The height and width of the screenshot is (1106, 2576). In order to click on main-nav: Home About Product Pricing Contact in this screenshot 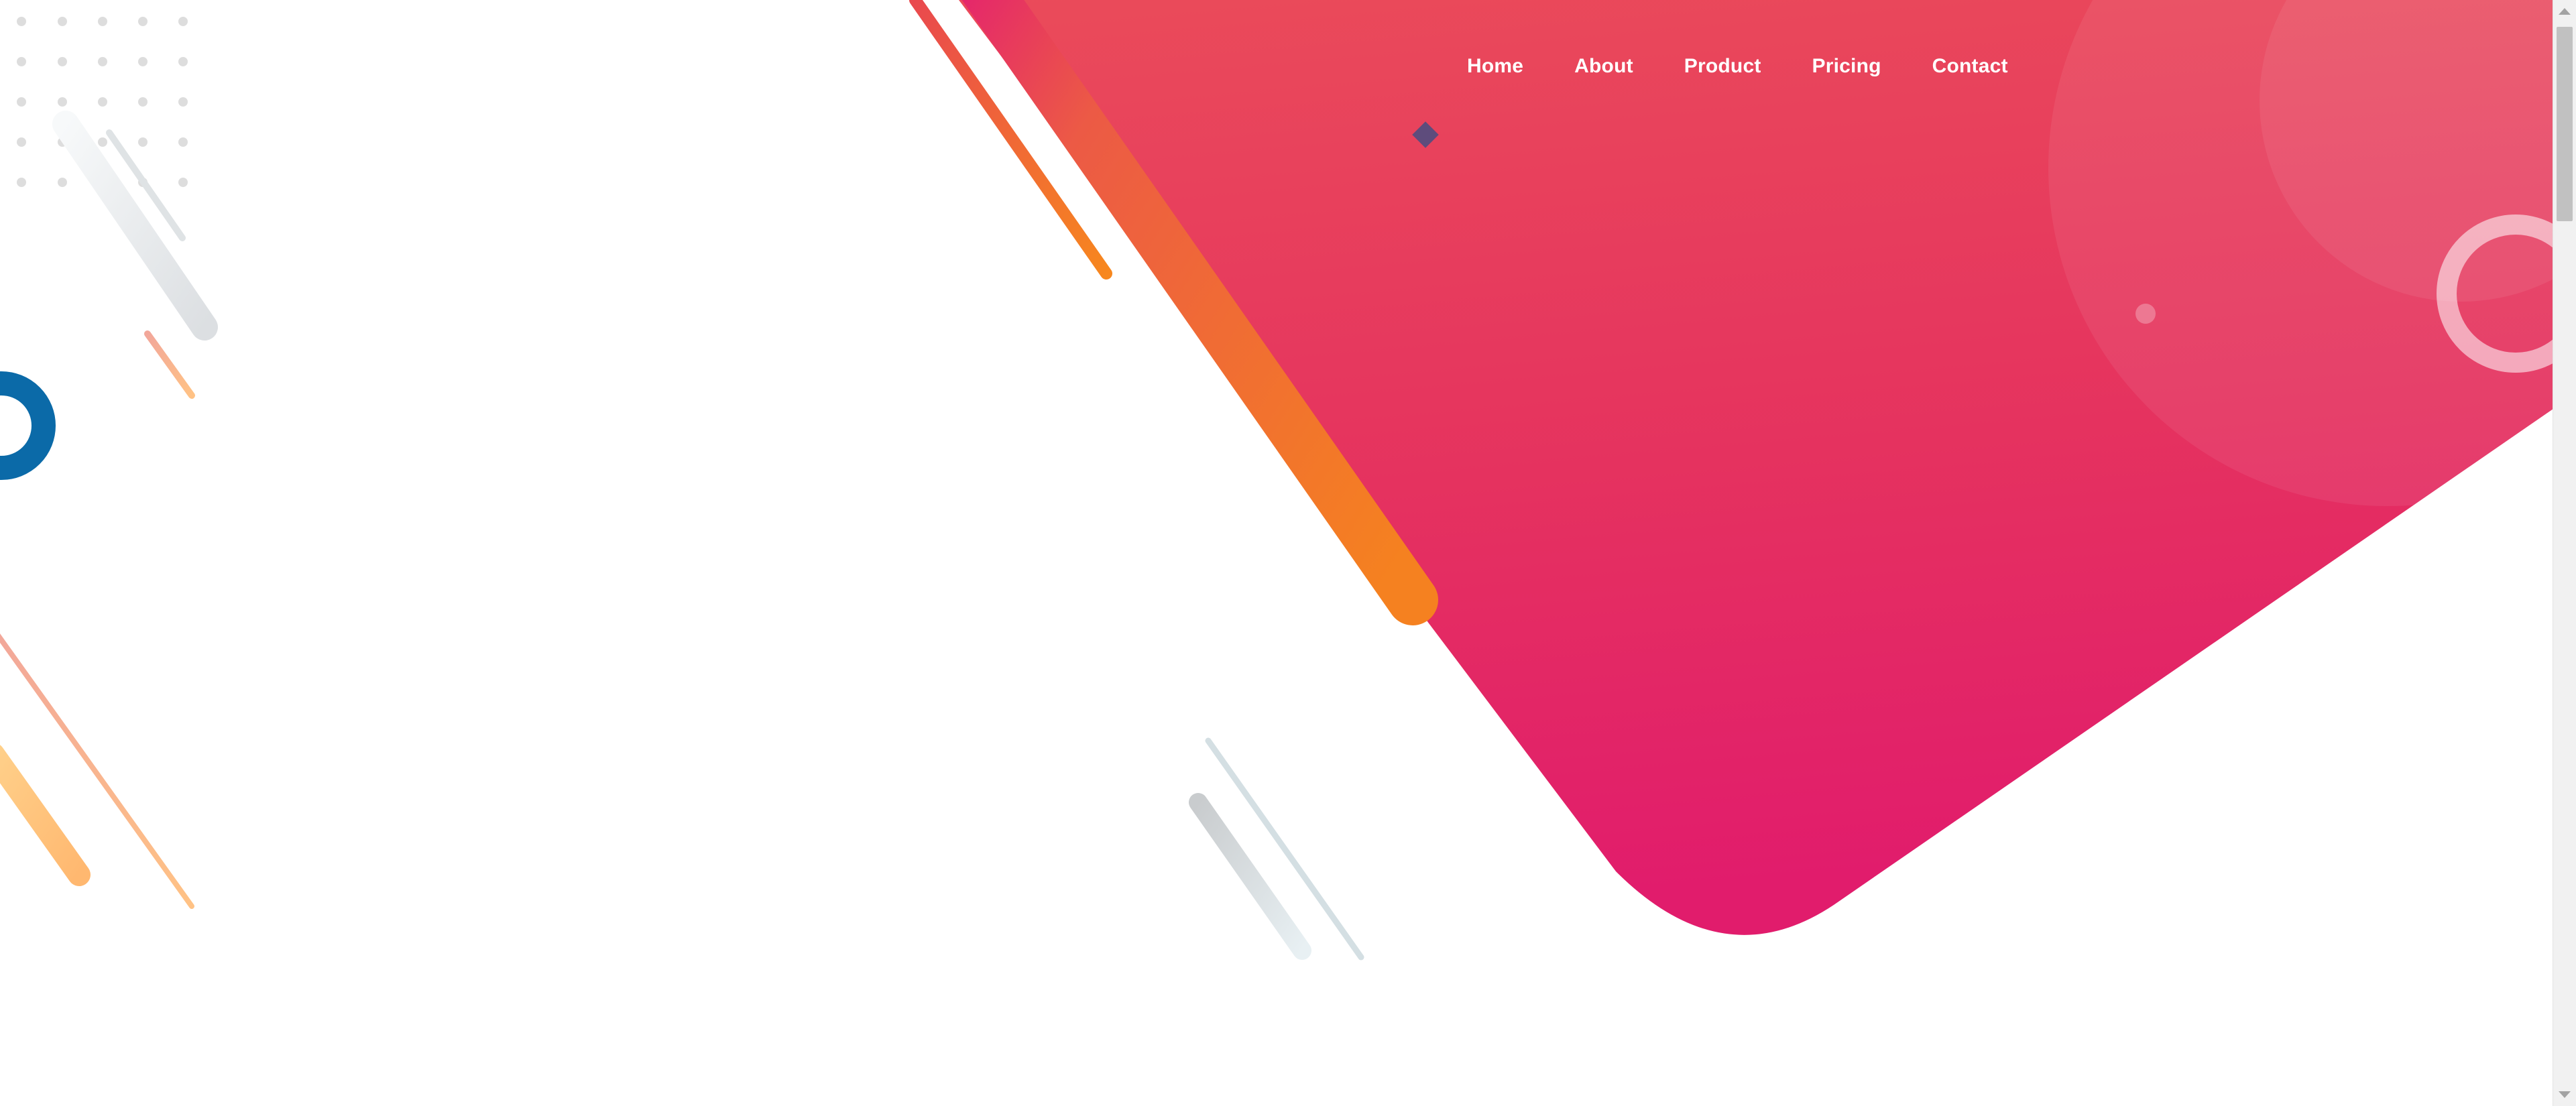, I will do `click(1738, 66)`.